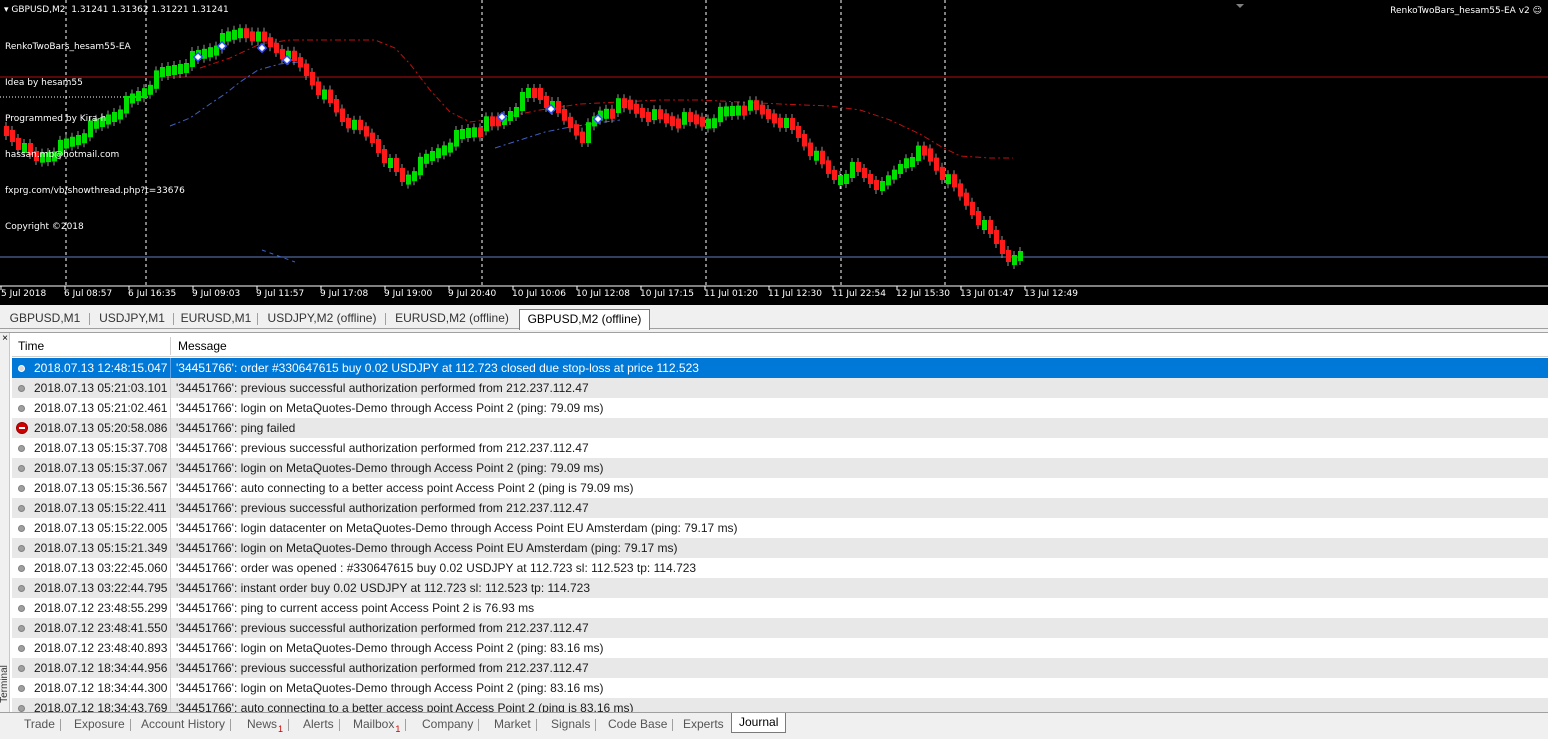  I want to click on journal-message: '34451766': ping failed, so click(236, 428).